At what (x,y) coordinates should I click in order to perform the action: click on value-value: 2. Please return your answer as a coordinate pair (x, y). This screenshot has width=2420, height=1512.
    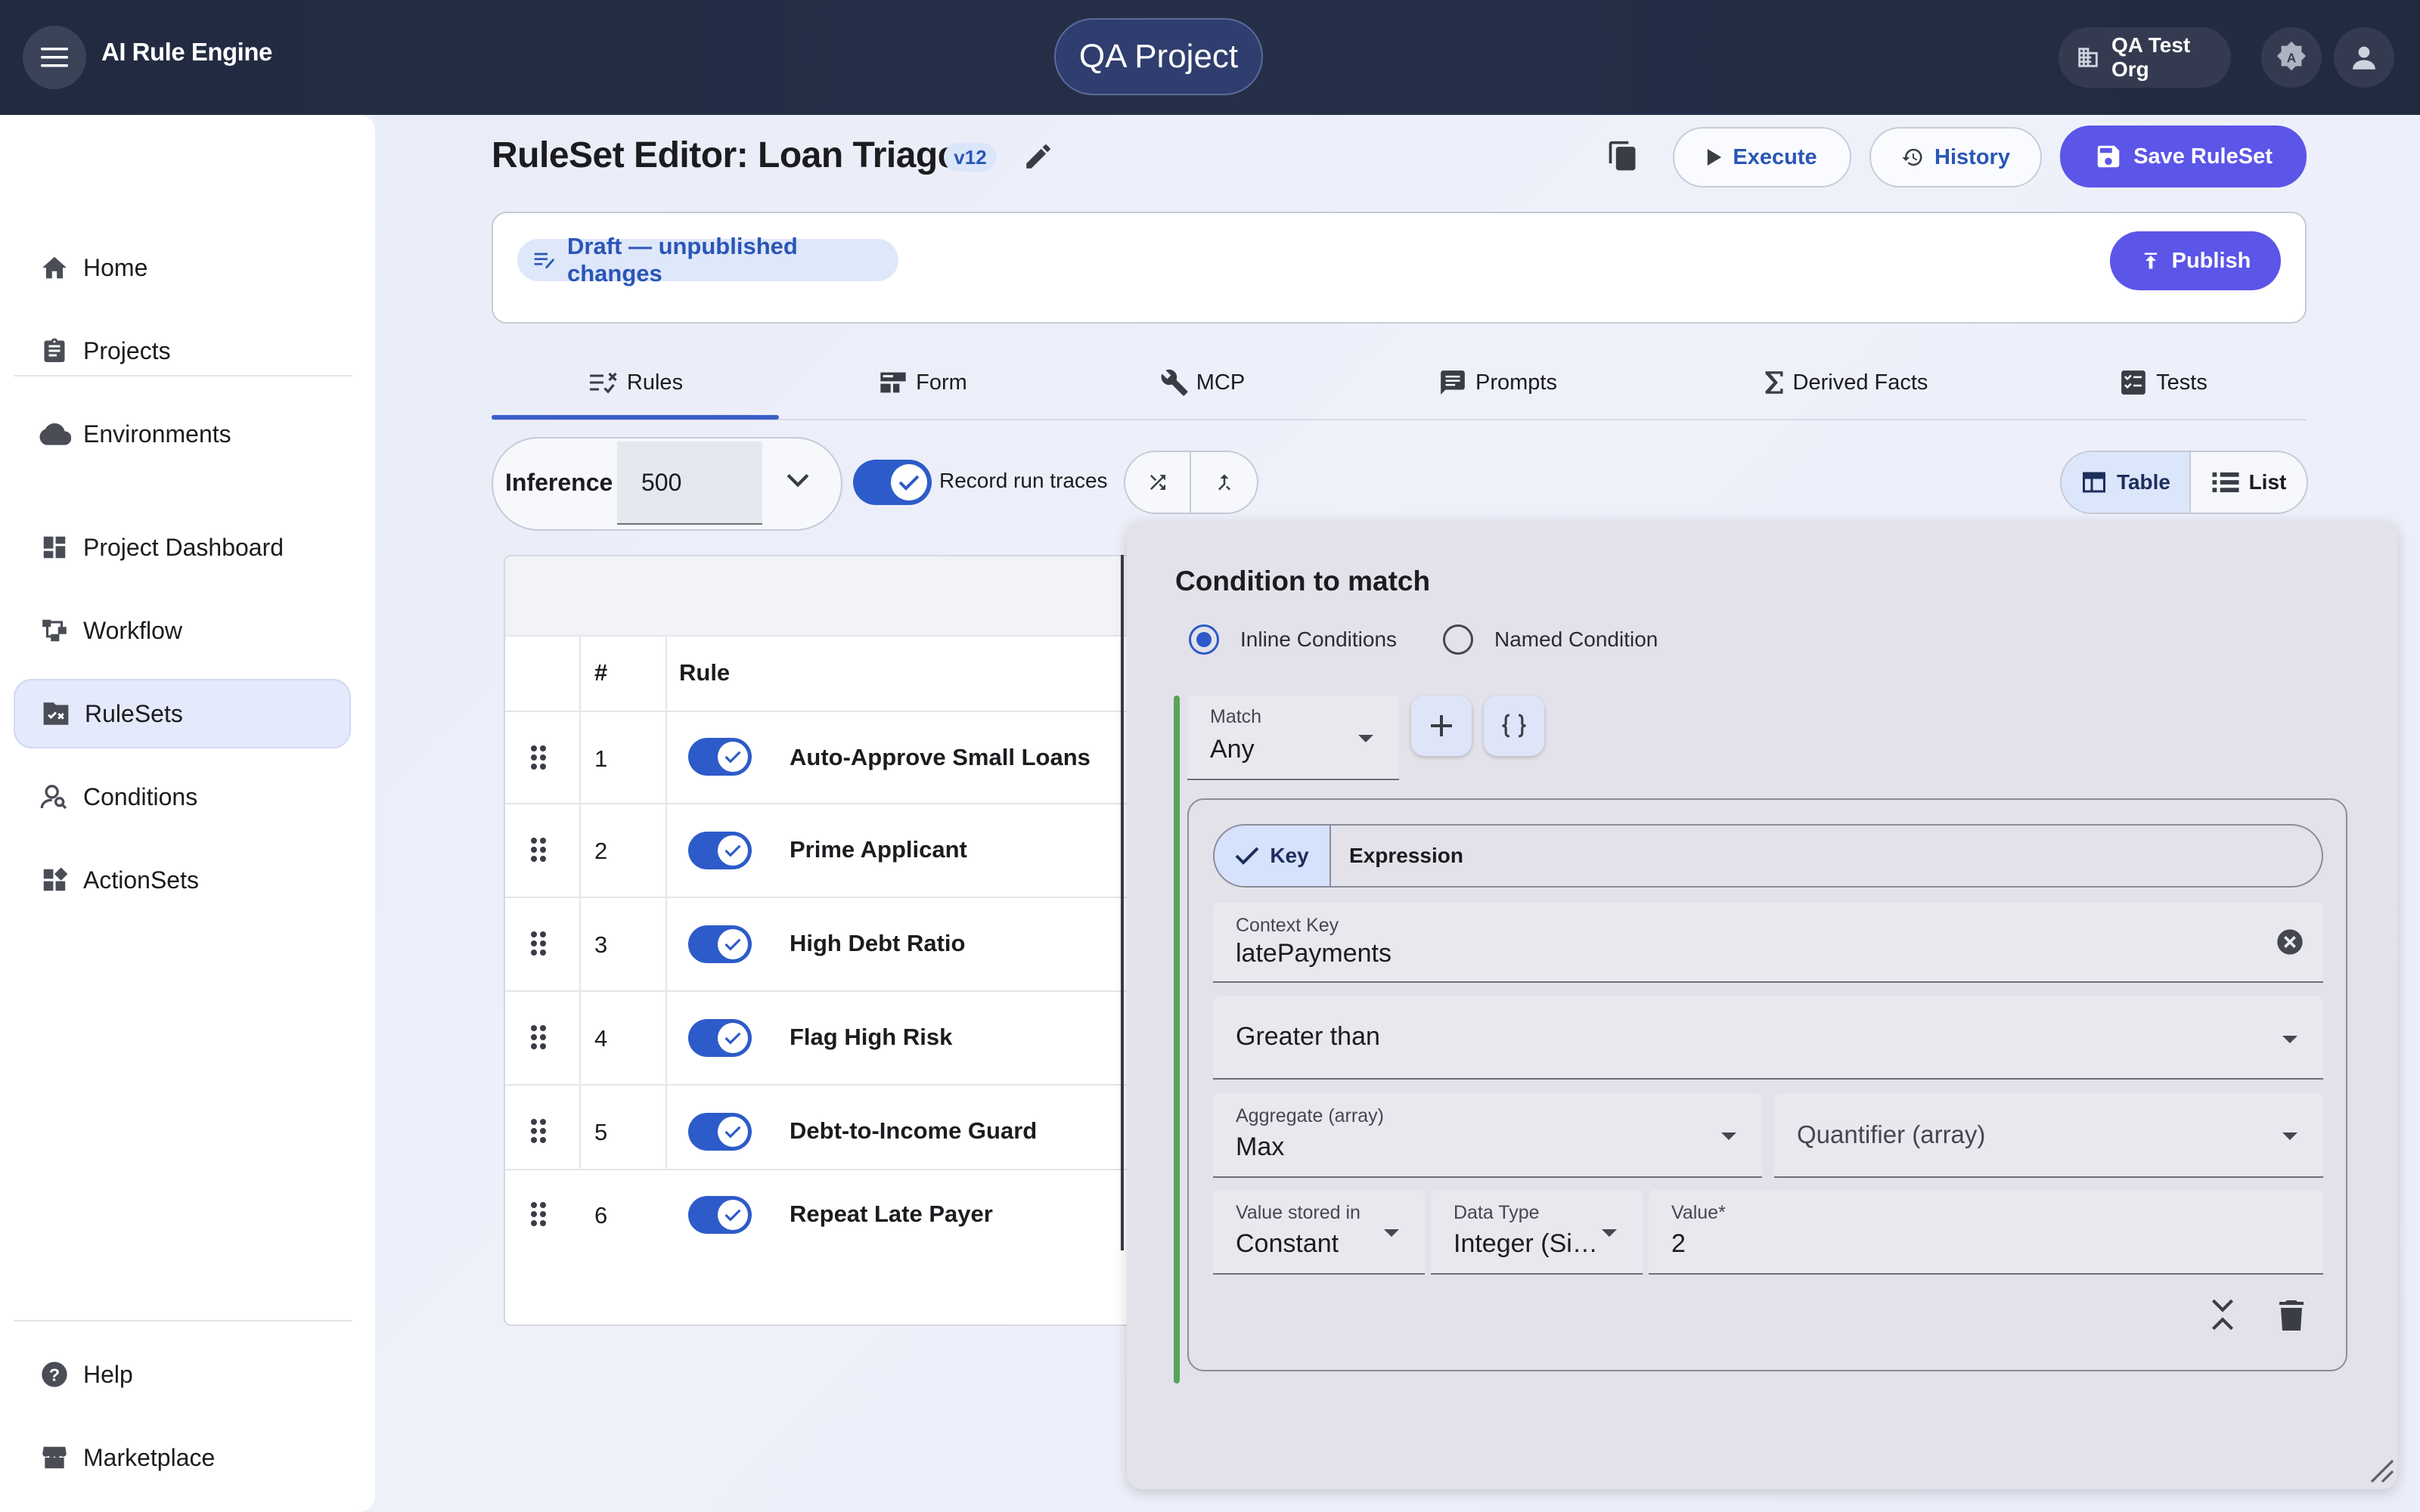
    Looking at the image, I should click on (1678, 1243).